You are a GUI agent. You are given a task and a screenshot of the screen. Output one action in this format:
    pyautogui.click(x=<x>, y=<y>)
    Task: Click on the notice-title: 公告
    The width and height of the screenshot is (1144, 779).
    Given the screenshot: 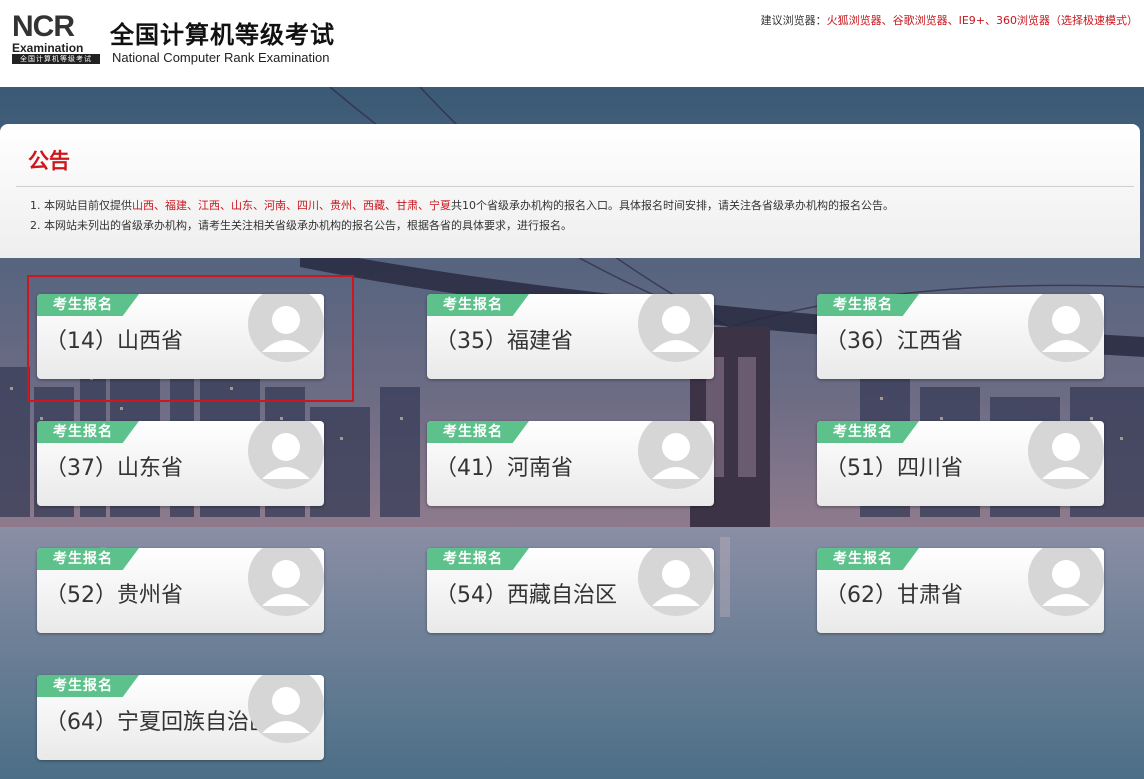 What is the action you would take?
    pyautogui.click(x=49, y=161)
    